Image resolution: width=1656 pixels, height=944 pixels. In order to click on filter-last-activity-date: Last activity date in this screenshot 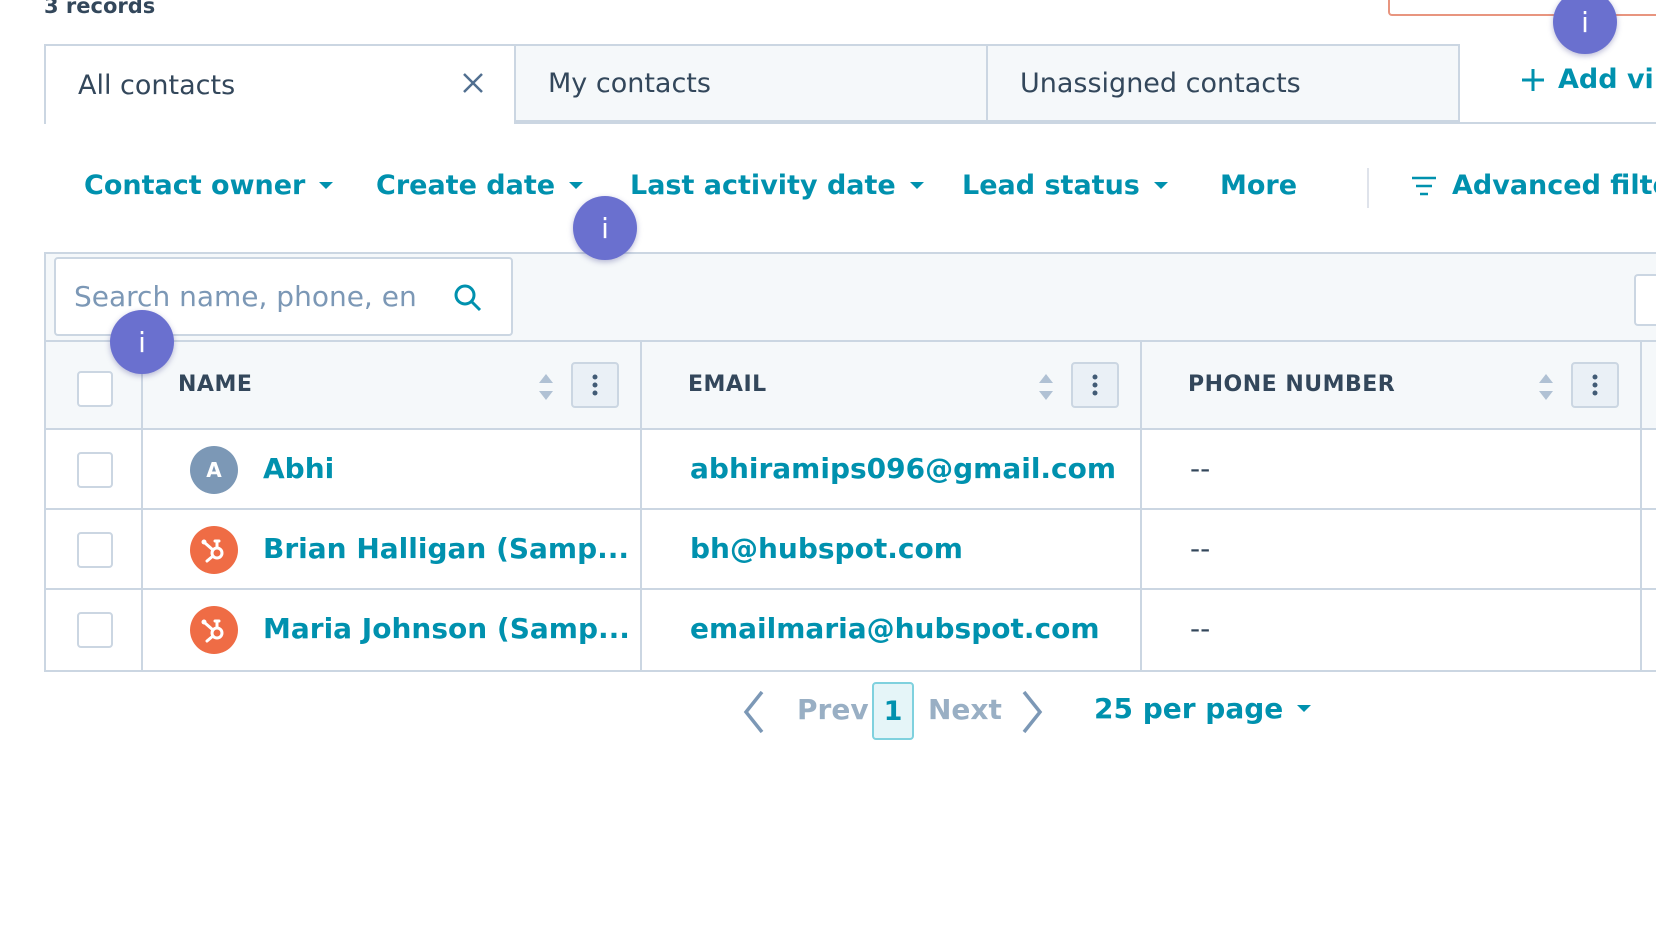, I will do `click(777, 185)`.